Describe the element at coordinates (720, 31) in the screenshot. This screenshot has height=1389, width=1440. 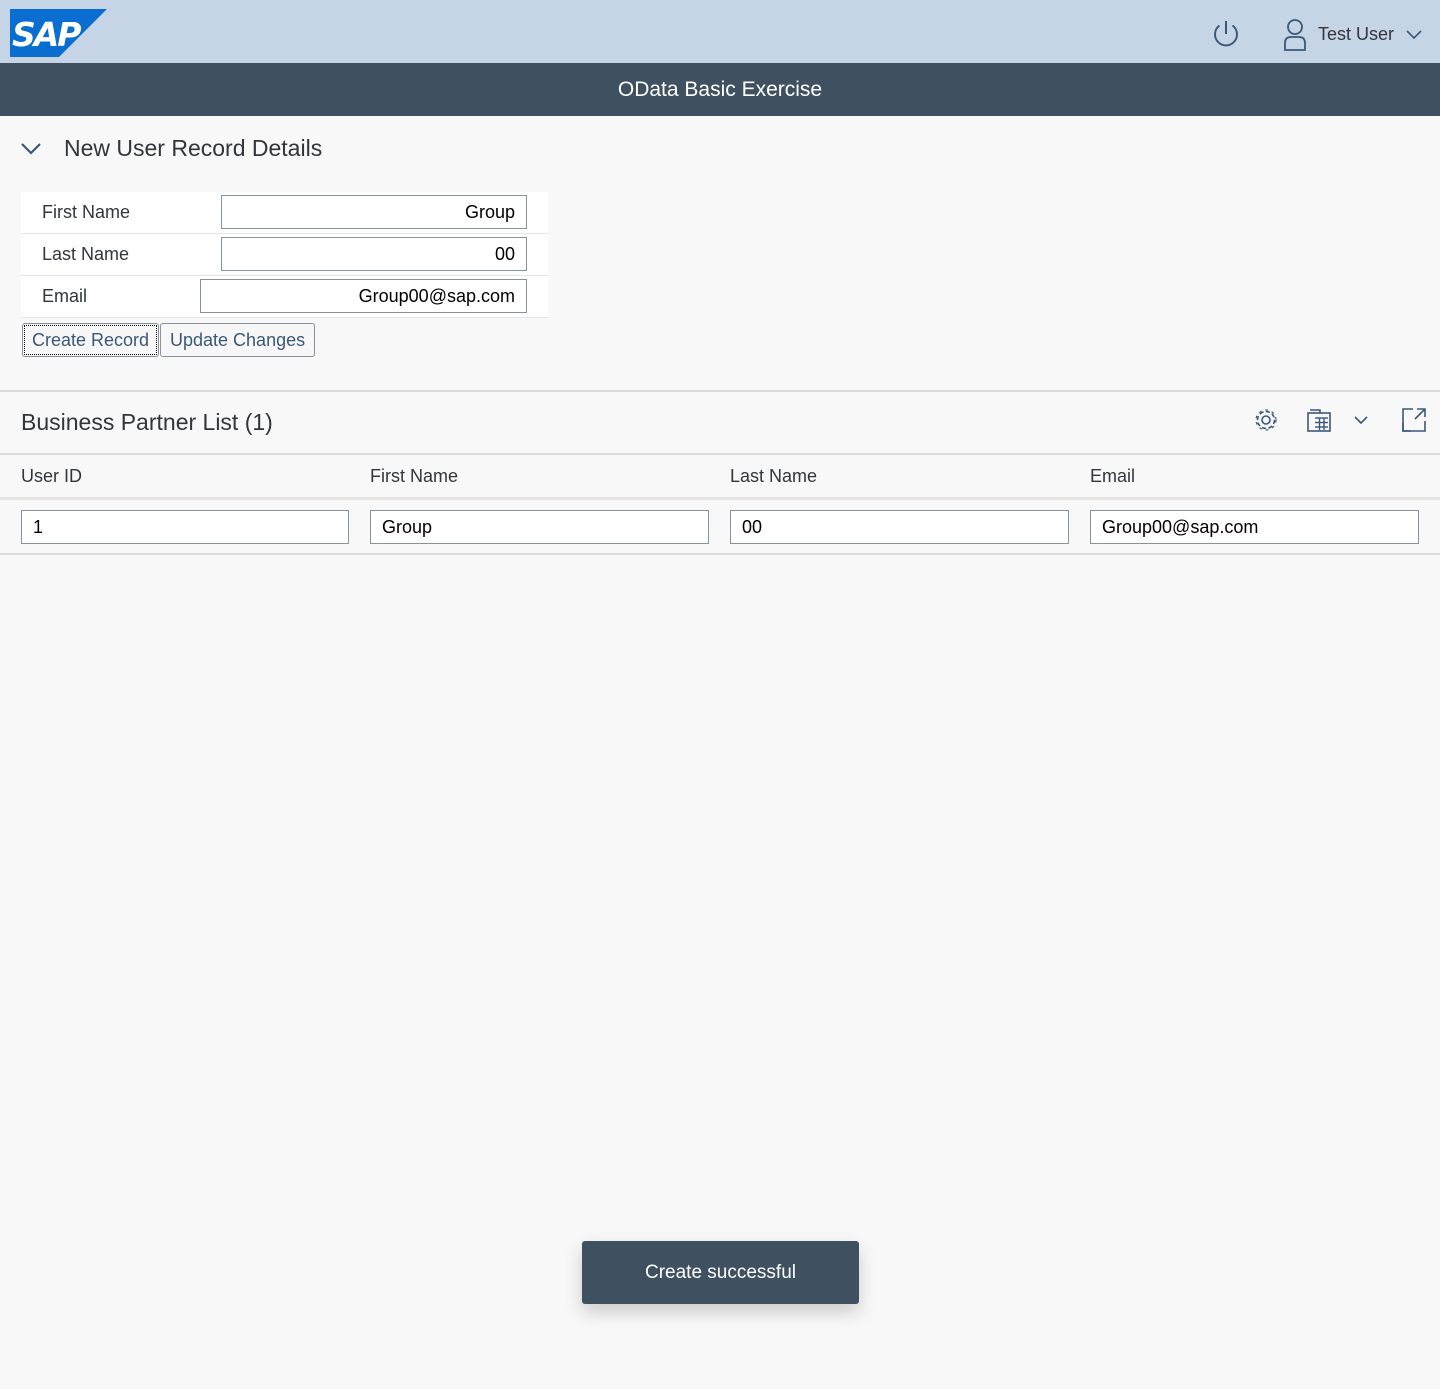
I see `shell-bar: SAP Test User` at that location.